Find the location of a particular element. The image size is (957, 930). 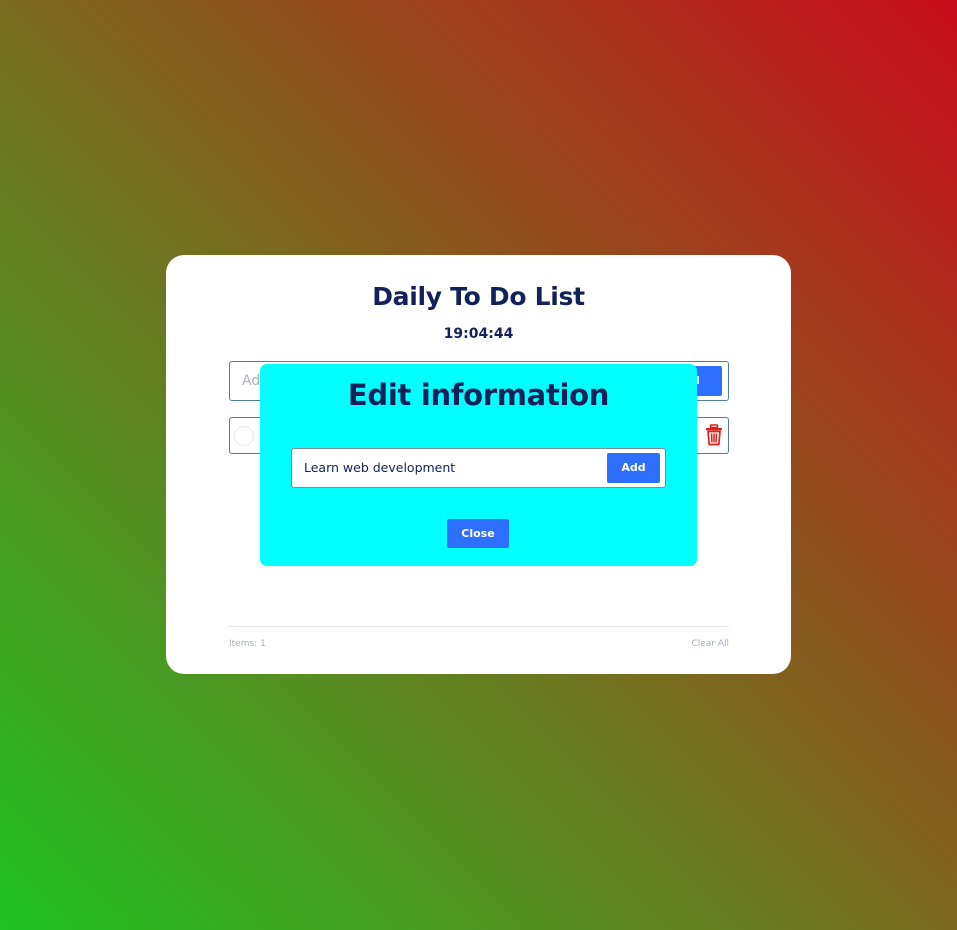

complete-checkbox is located at coordinates (244, 436).